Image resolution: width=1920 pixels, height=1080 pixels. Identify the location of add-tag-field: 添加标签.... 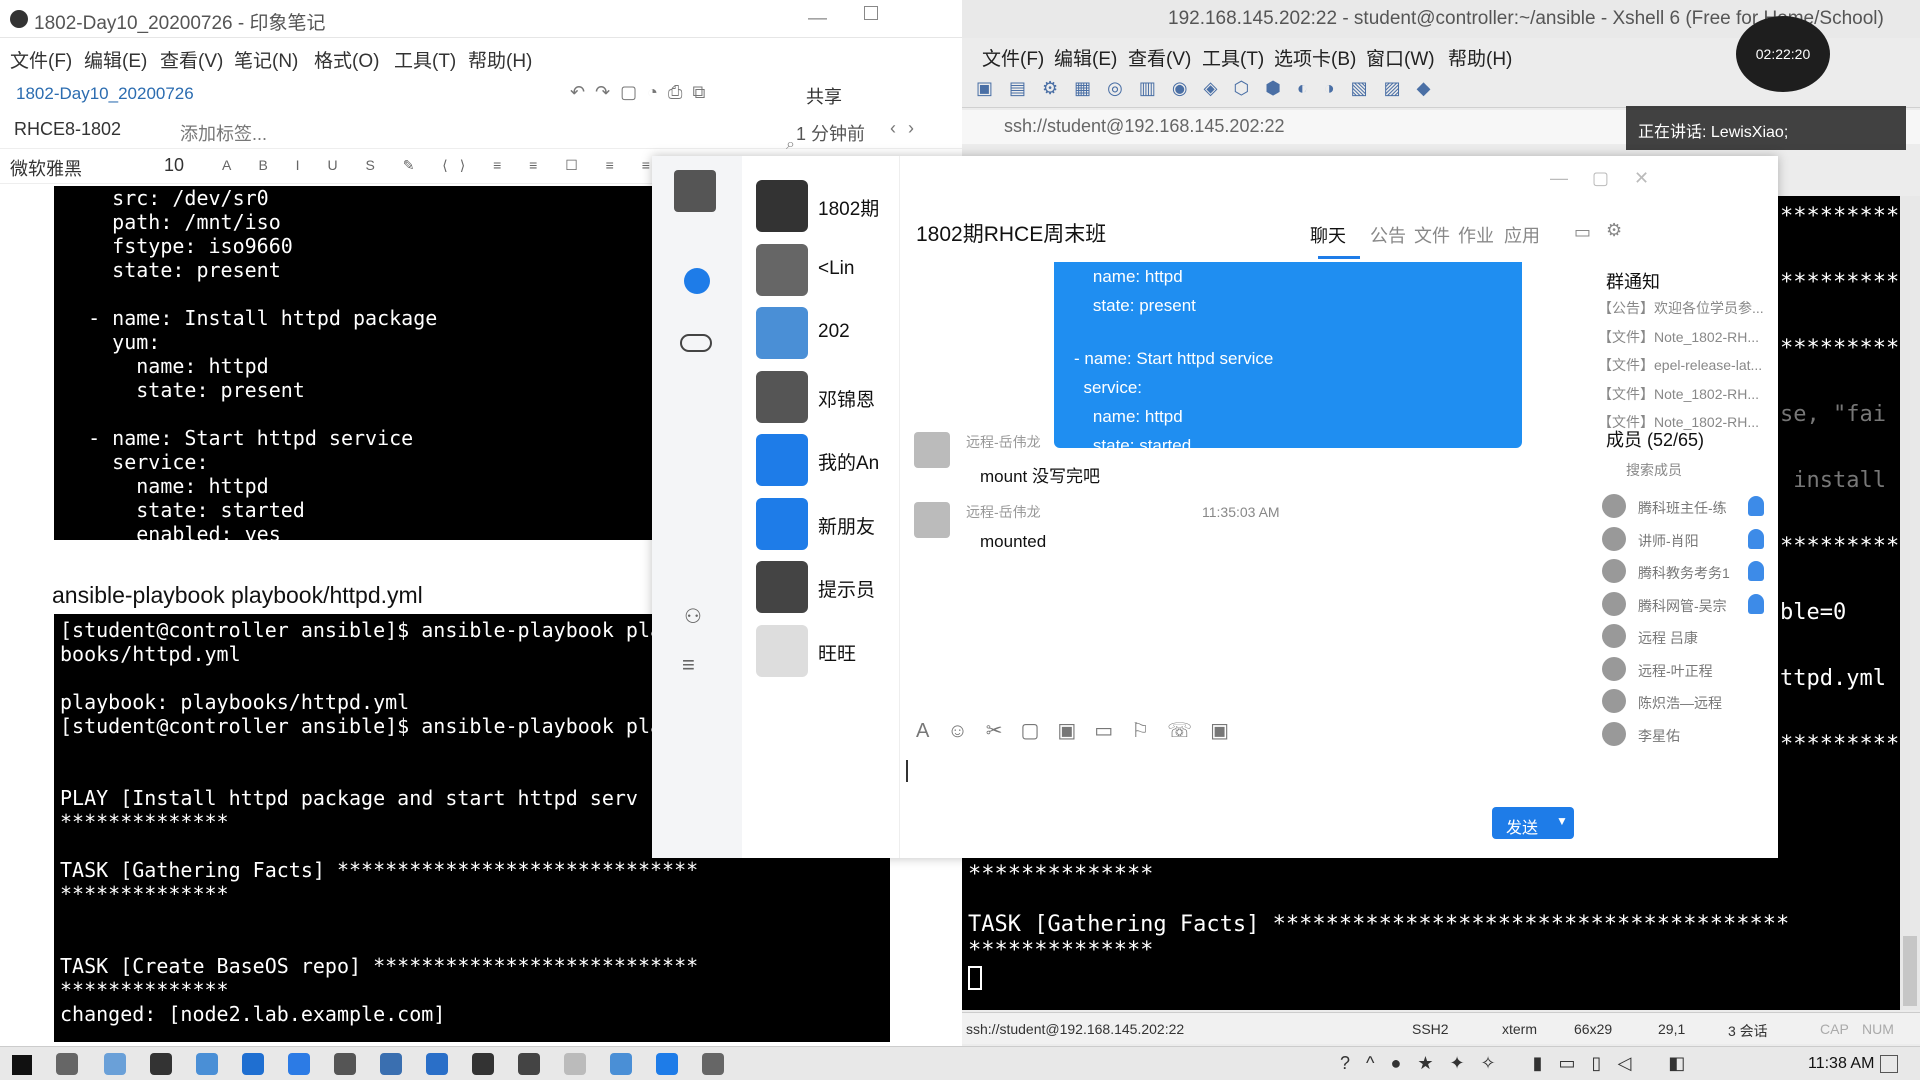
(223, 133).